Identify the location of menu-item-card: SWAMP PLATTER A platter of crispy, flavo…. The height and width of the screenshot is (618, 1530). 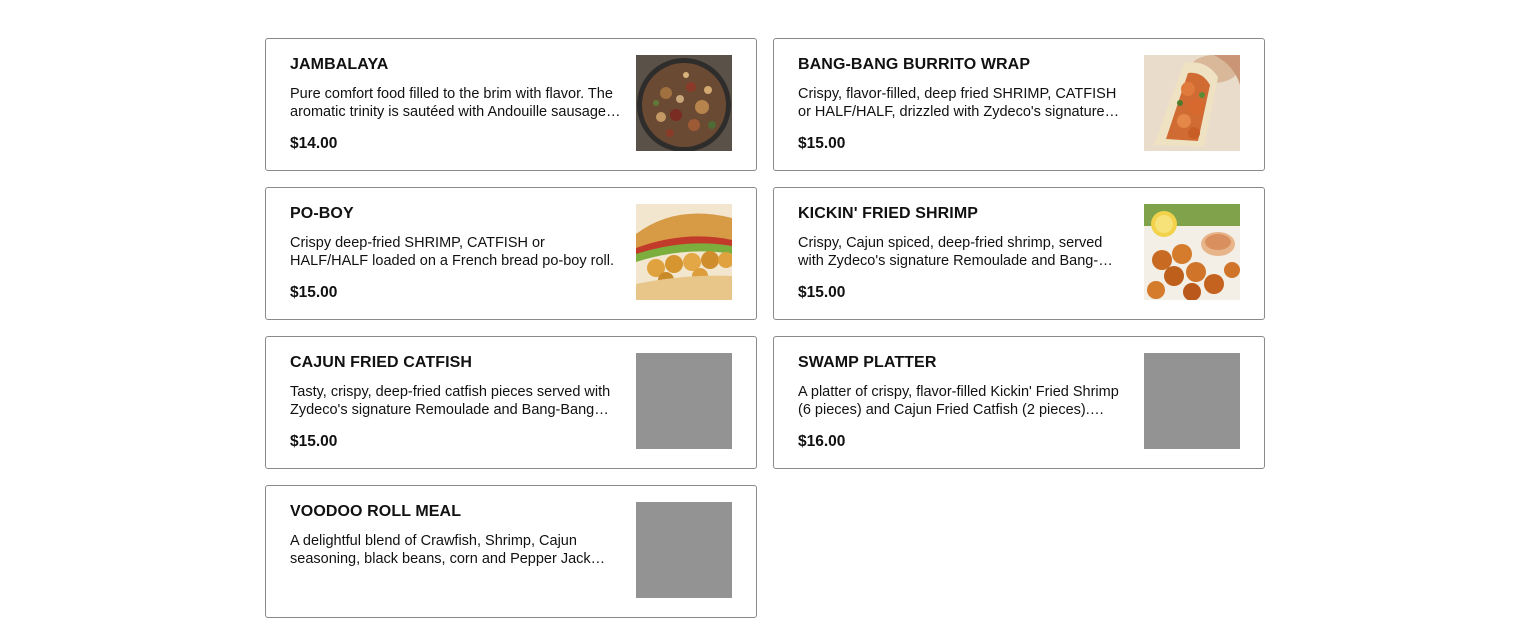
(1019, 402).